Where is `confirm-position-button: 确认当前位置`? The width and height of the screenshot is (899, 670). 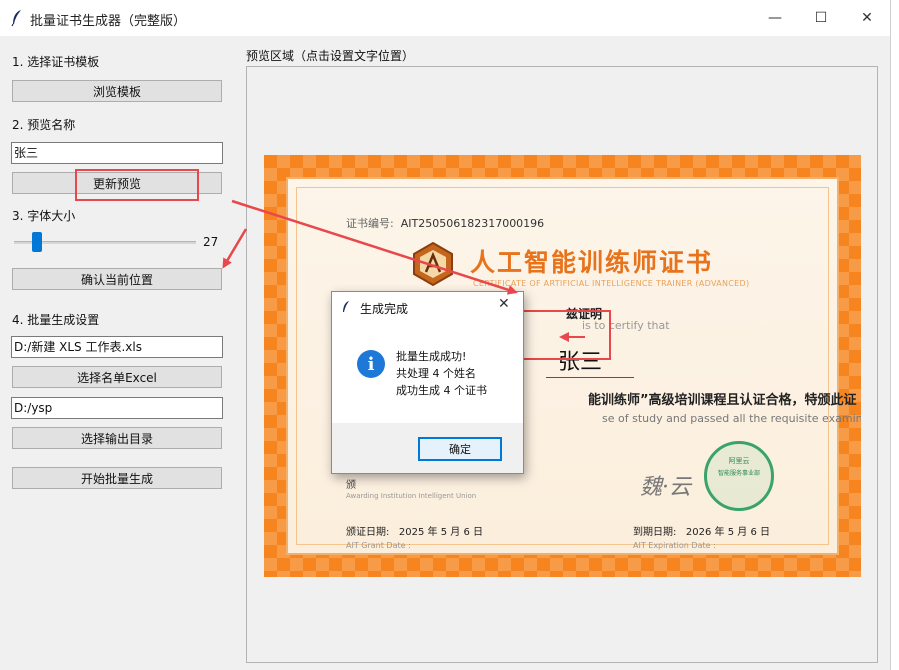
confirm-position-button: 确认当前位置 is located at coordinates (117, 279).